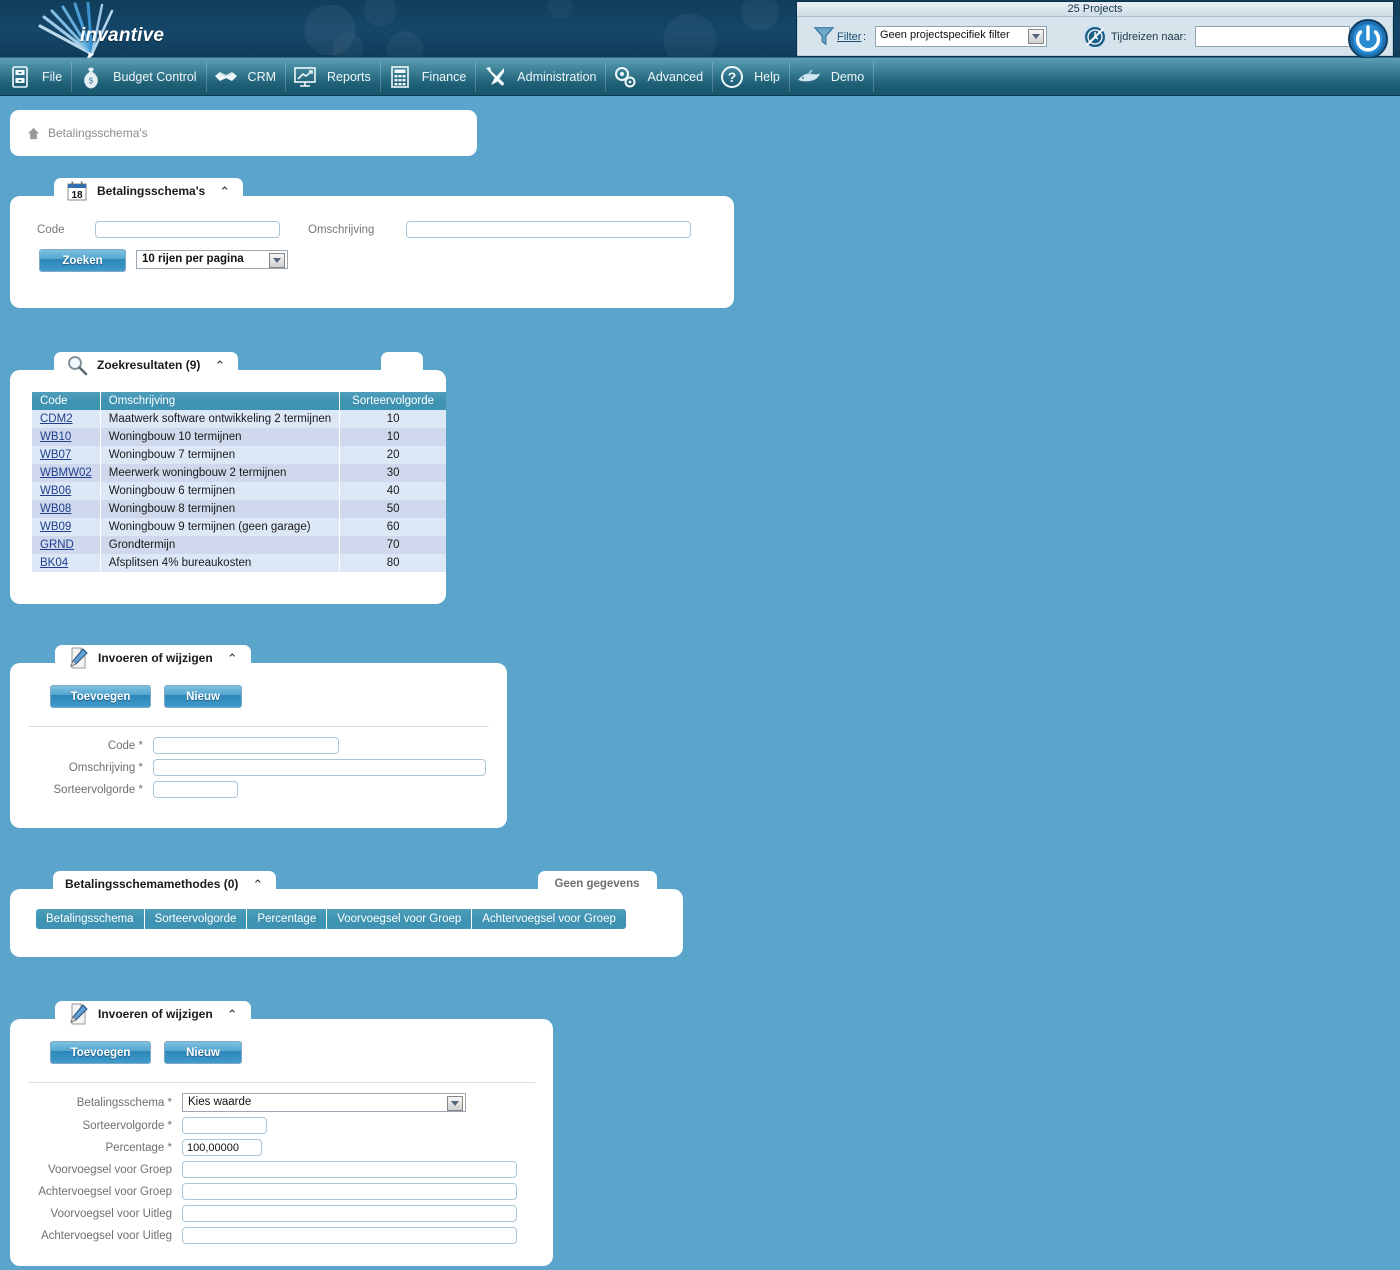 The image size is (1400, 1270). What do you see at coordinates (165, 884) in the screenshot?
I see `methods-panel-tab: Betalingsschemamethodes (0) ⌃` at bounding box center [165, 884].